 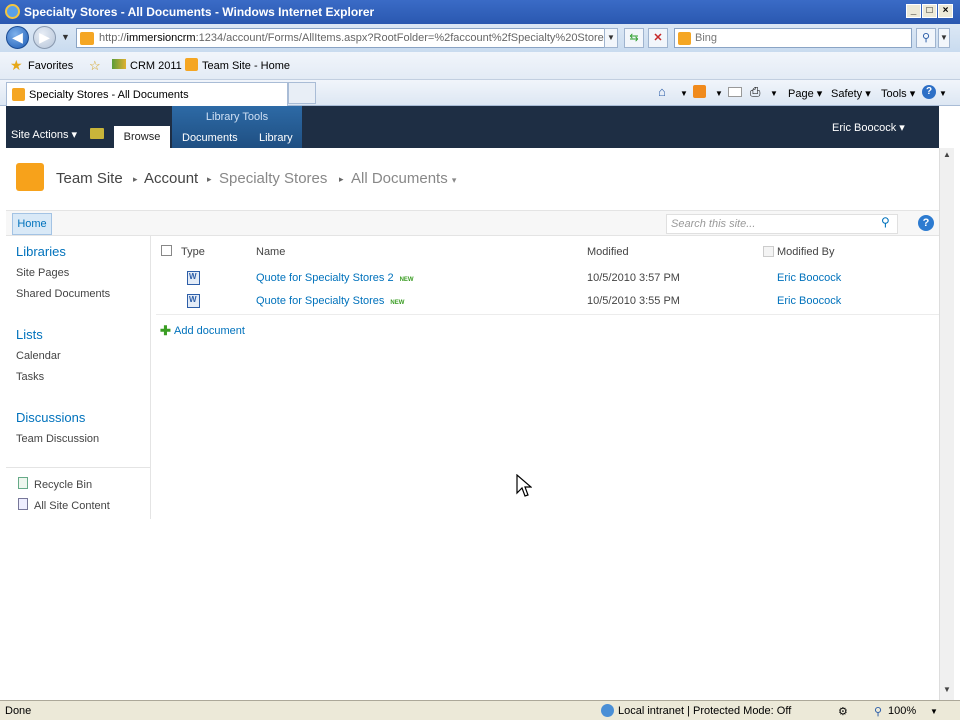 I want to click on tools-menu: Tools ▾, so click(x=898, y=93).